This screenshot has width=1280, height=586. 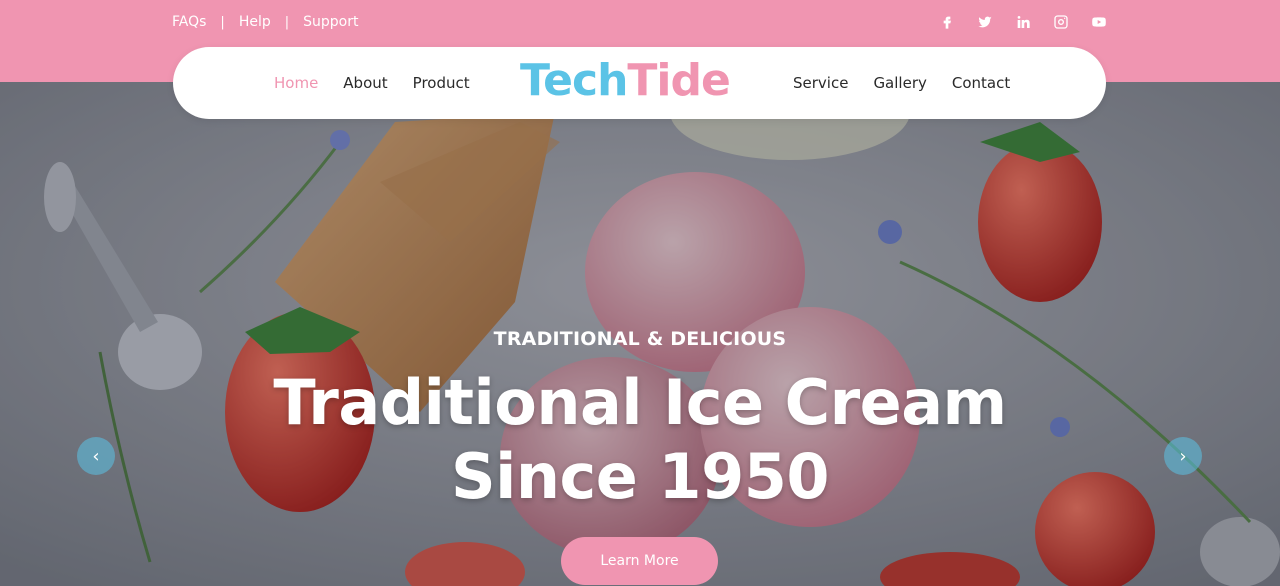 I want to click on help-link: Help, so click(x=255, y=22).